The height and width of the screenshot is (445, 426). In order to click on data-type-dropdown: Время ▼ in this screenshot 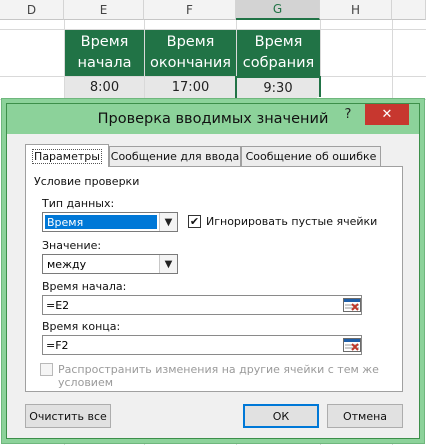, I will do `click(110, 222)`.